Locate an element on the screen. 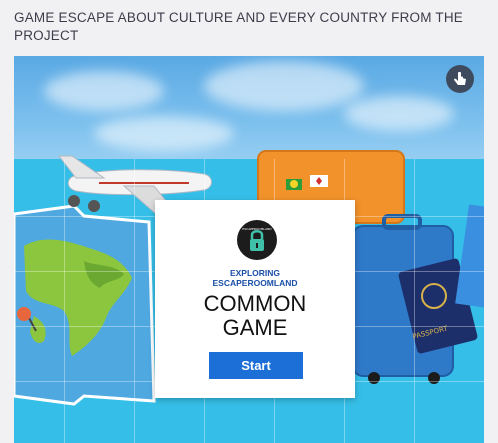  fullscreen-button is located at coordinates (460, 79).